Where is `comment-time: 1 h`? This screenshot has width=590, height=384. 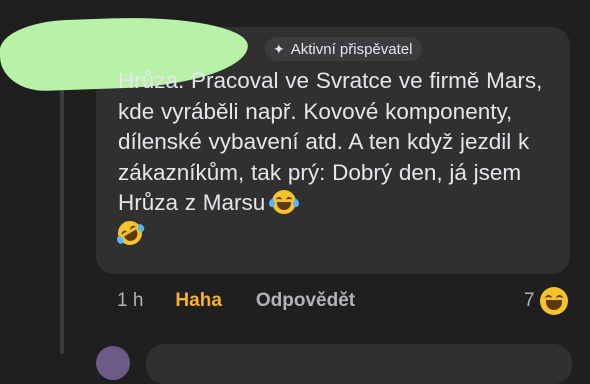
comment-time: 1 h is located at coordinates (130, 301).